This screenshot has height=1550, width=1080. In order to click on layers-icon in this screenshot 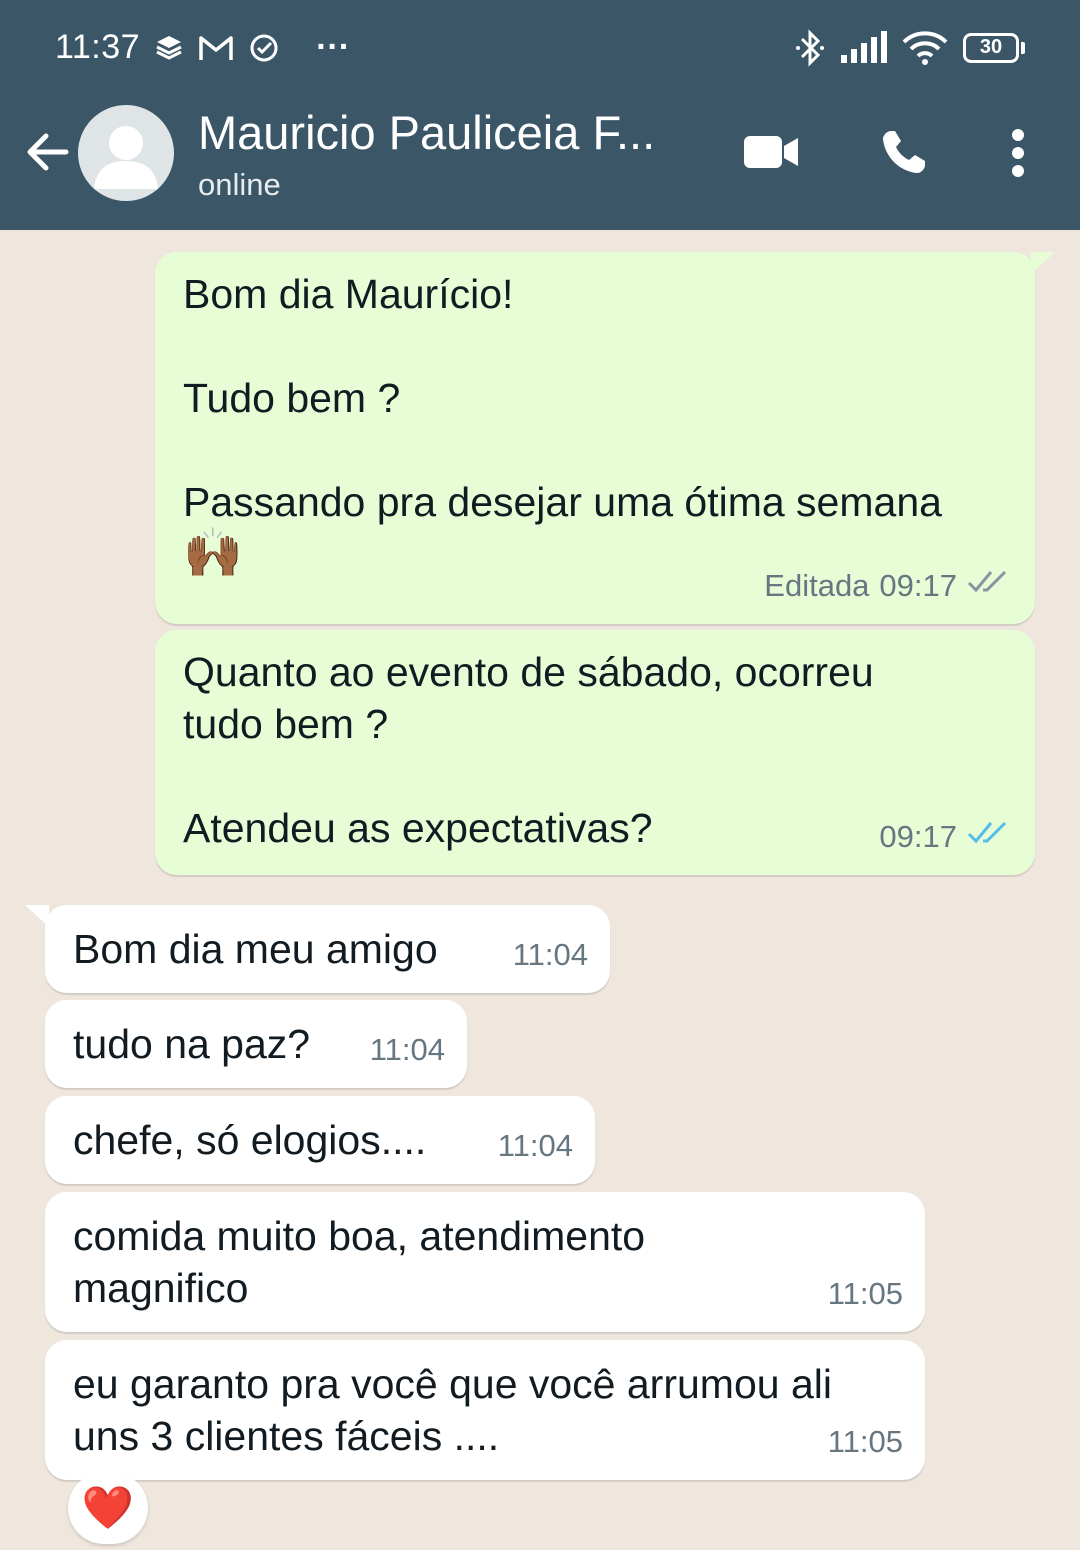, I will do `click(169, 48)`.